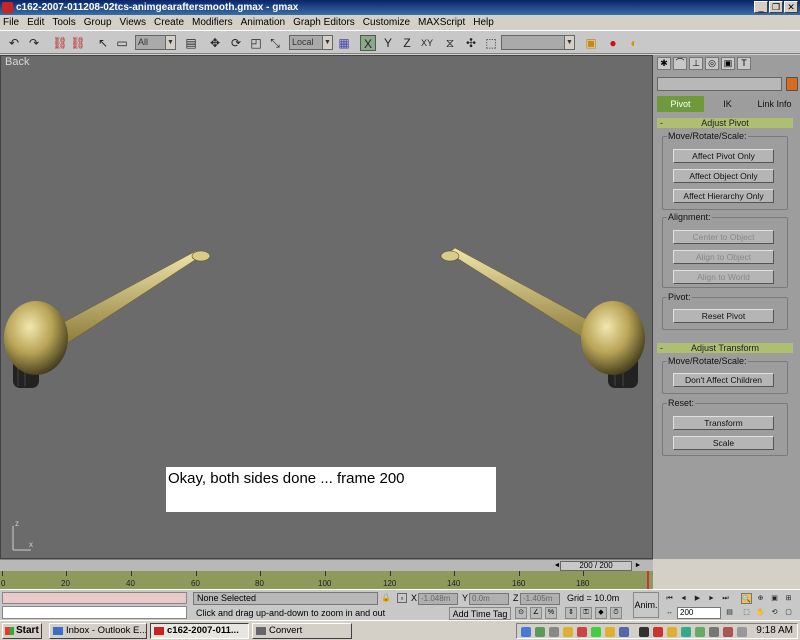  What do you see at coordinates (554, 632) in the screenshot?
I see `tray-app-icon` at bounding box center [554, 632].